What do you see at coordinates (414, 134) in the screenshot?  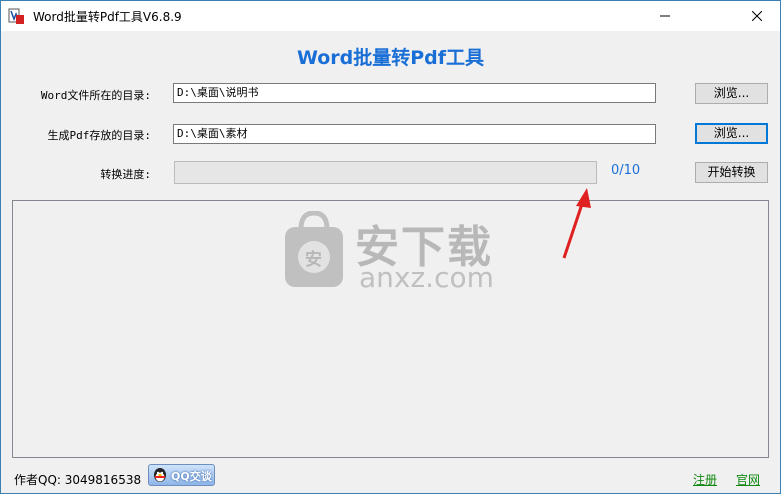 I see `output-dir-input: D:\桌面\素材` at bounding box center [414, 134].